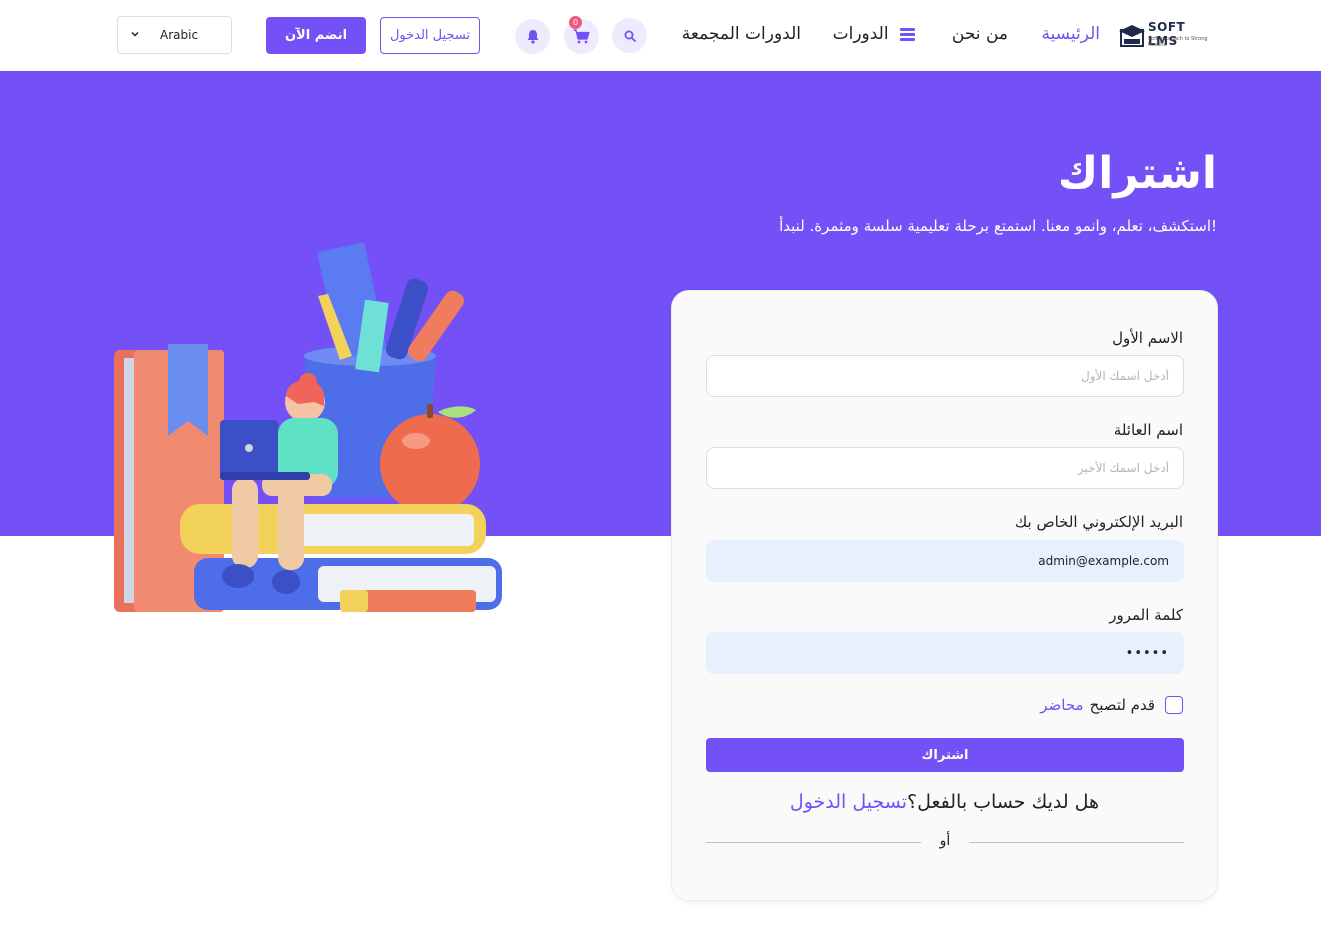 This screenshot has height=949, width=1321. What do you see at coordinates (813, 842) in the screenshot?
I see `divider-left` at bounding box center [813, 842].